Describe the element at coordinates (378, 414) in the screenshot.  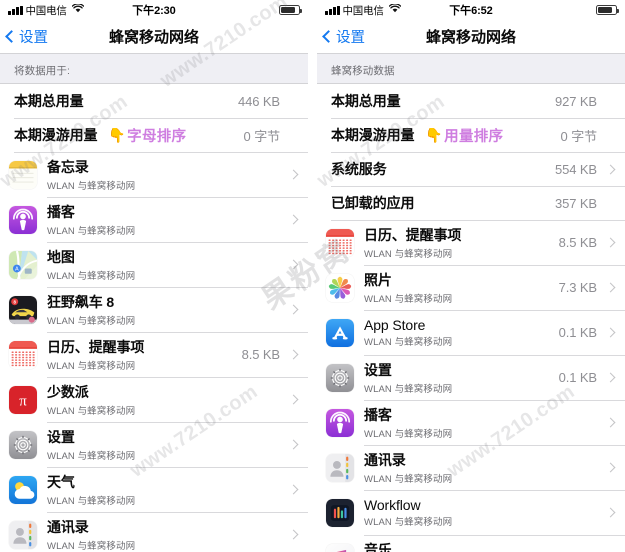
I see `app-name: 播客` at that location.